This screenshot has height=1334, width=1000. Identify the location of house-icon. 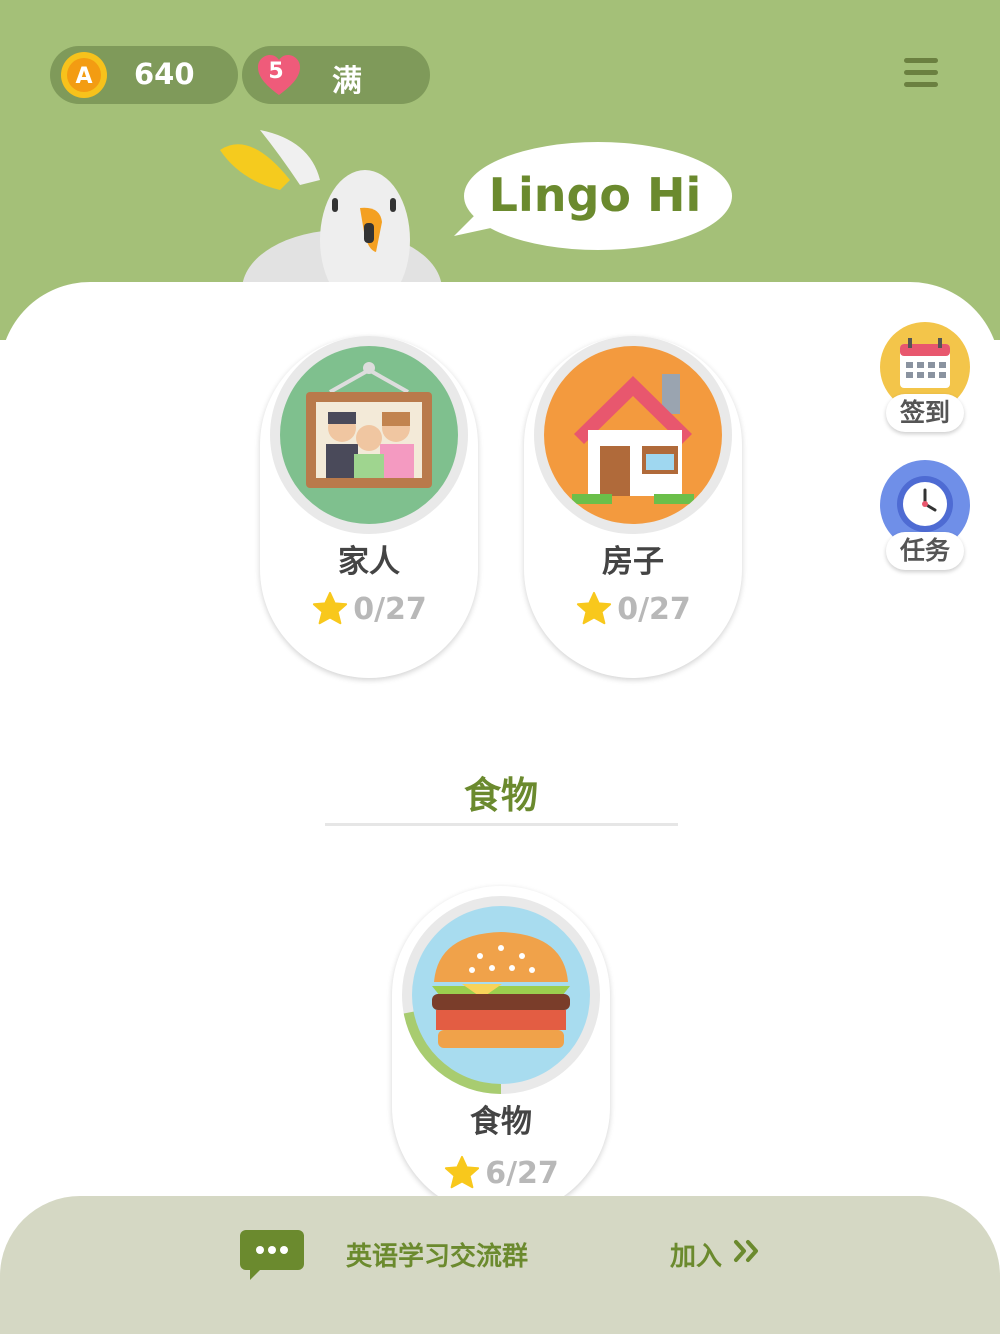
(633, 435).